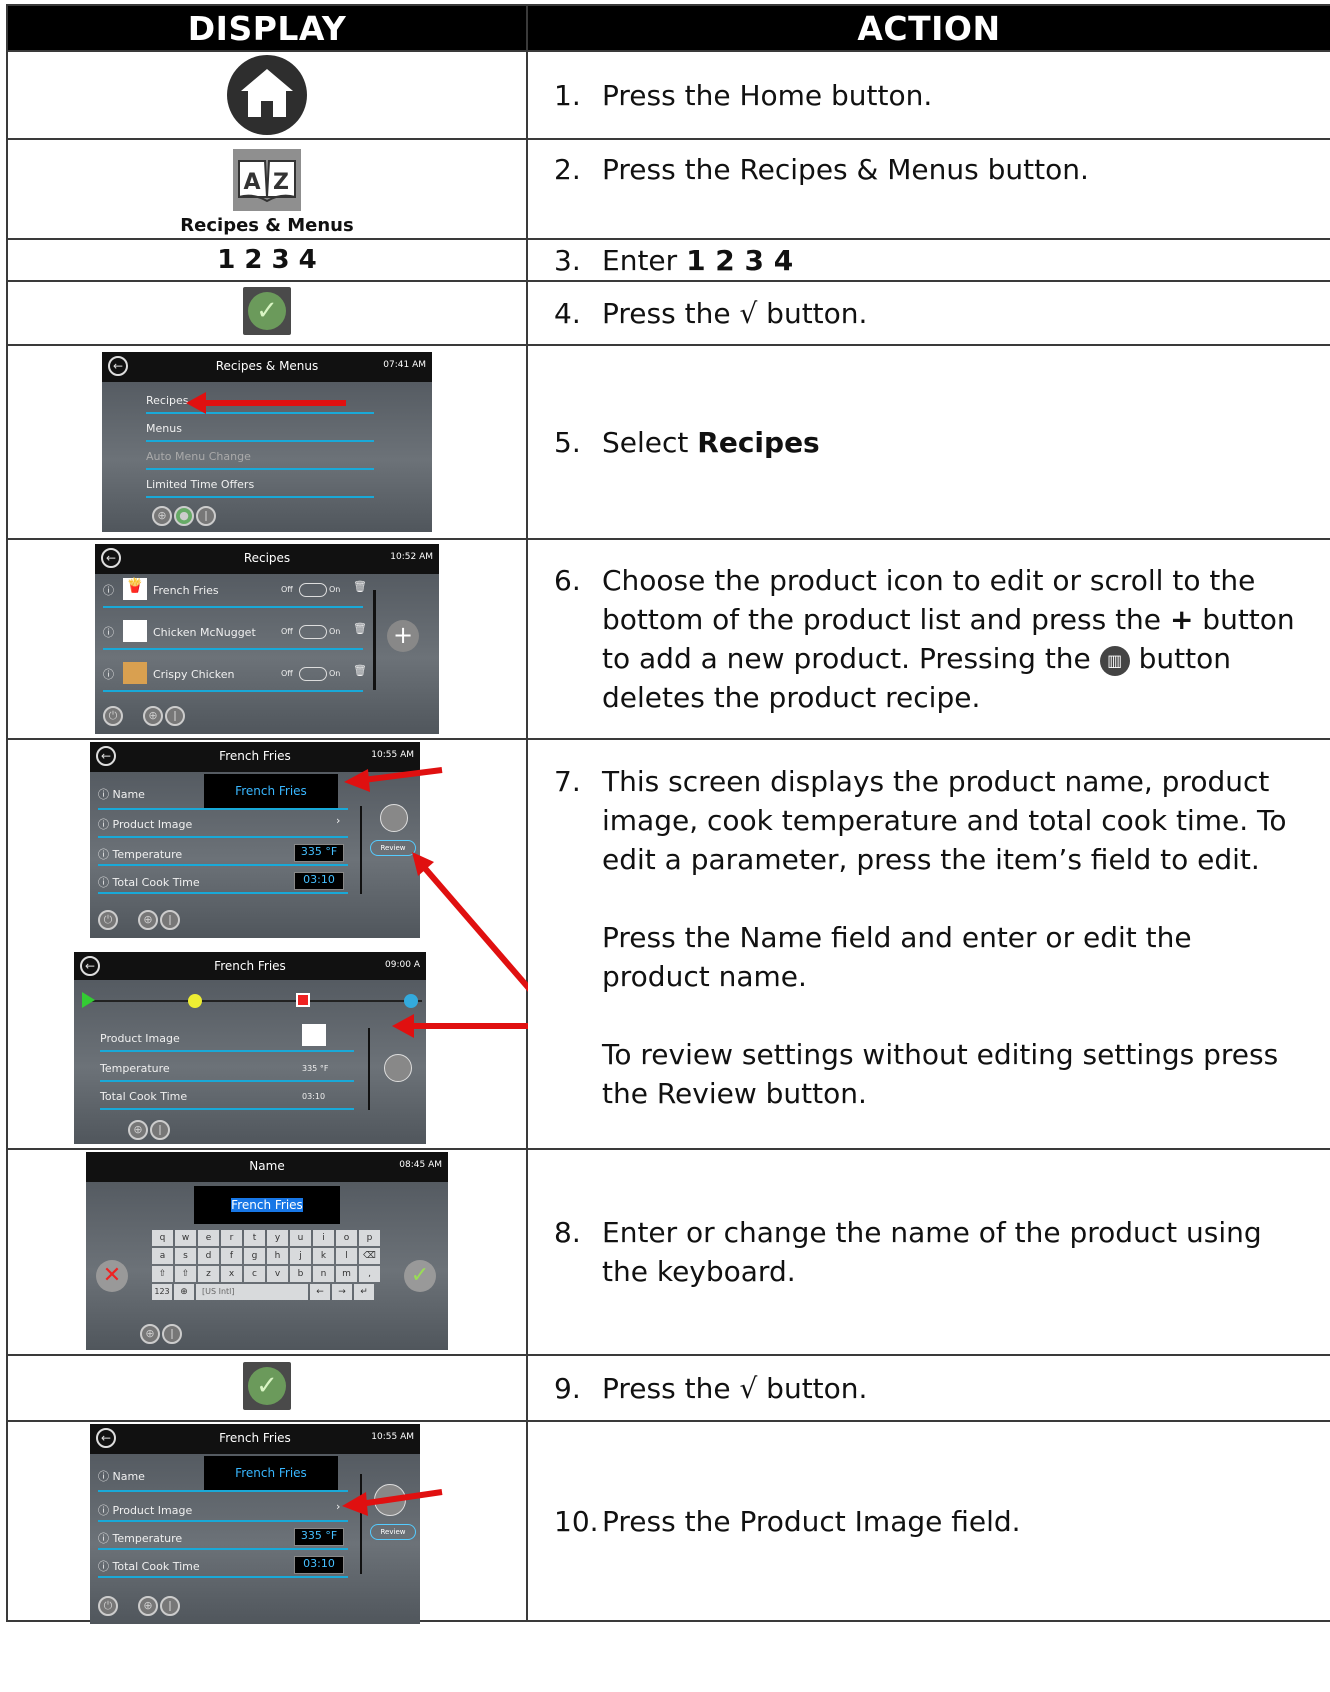 Image resolution: width=1330 pixels, height=1692 pixels. What do you see at coordinates (267, 1292) in the screenshot?
I see `keyboard-row-4: 123 ⊕ [US Intl] ← → ↵` at bounding box center [267, 1292].